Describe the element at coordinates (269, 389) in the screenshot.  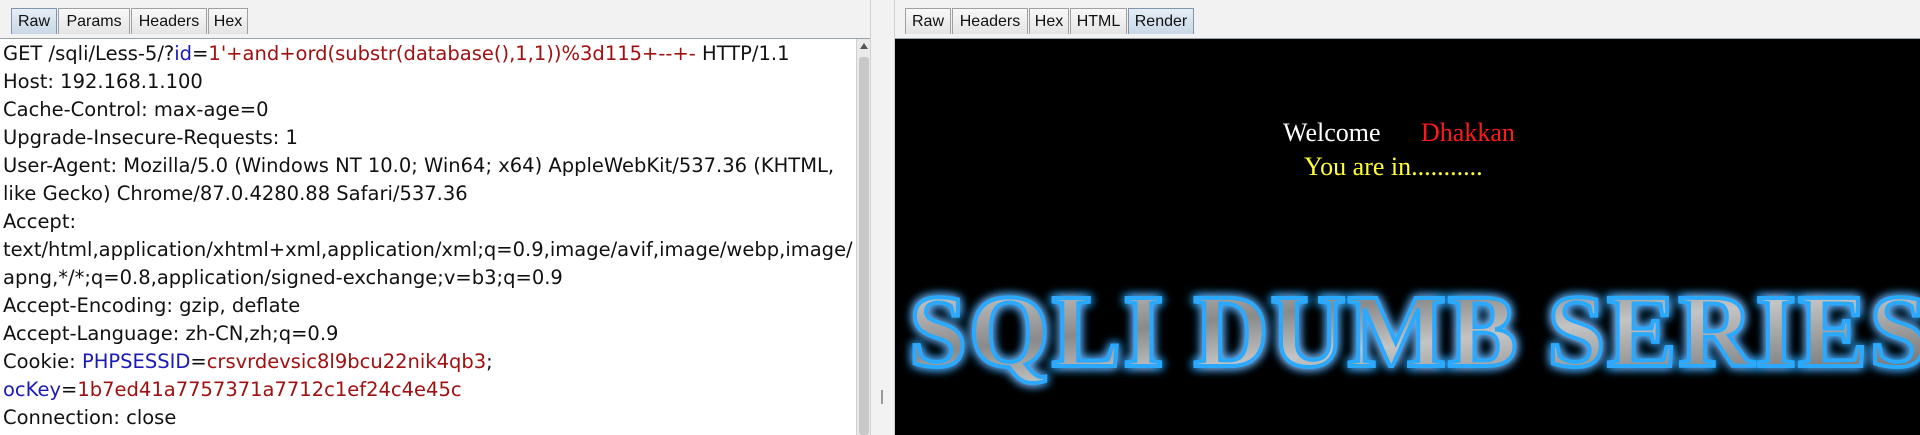
I see `cookie-ockey-value: 1b7ed41a7757371a7712c1ef24c4e45c` at that location.